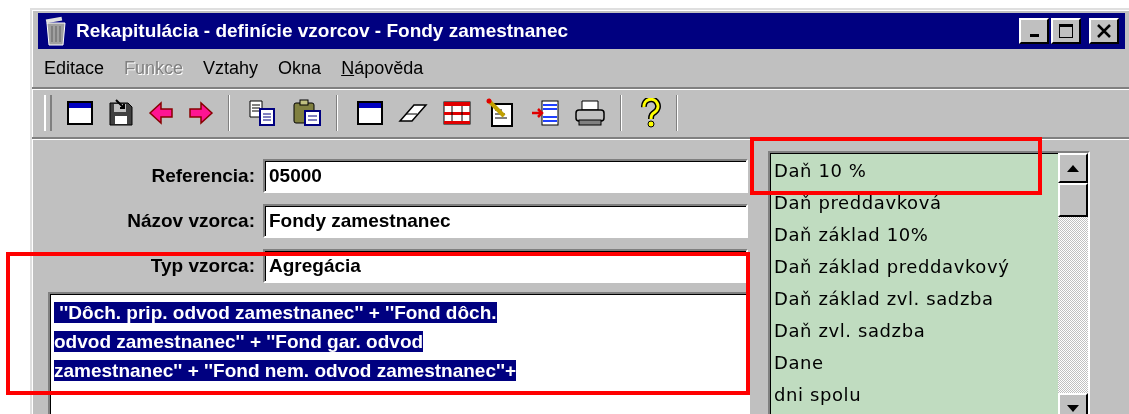  Describe the element at coordinates (121, 113) in the screenshot. I see `save-icon` at that location.